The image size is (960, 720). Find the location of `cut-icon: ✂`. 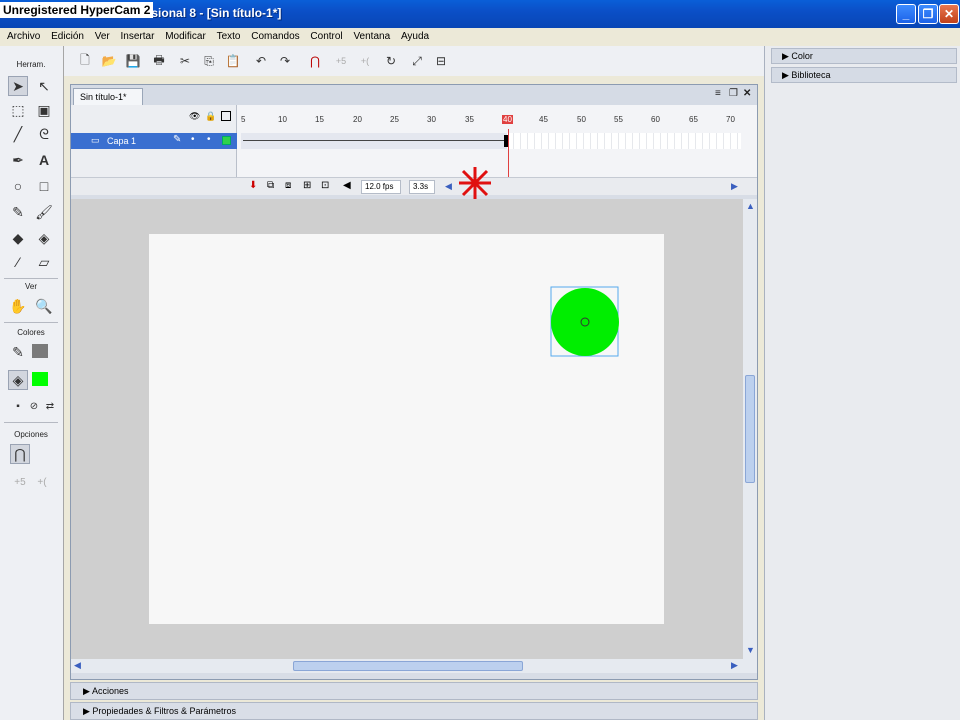

cut-icon: ✂ is located at coordinates (185, 61).